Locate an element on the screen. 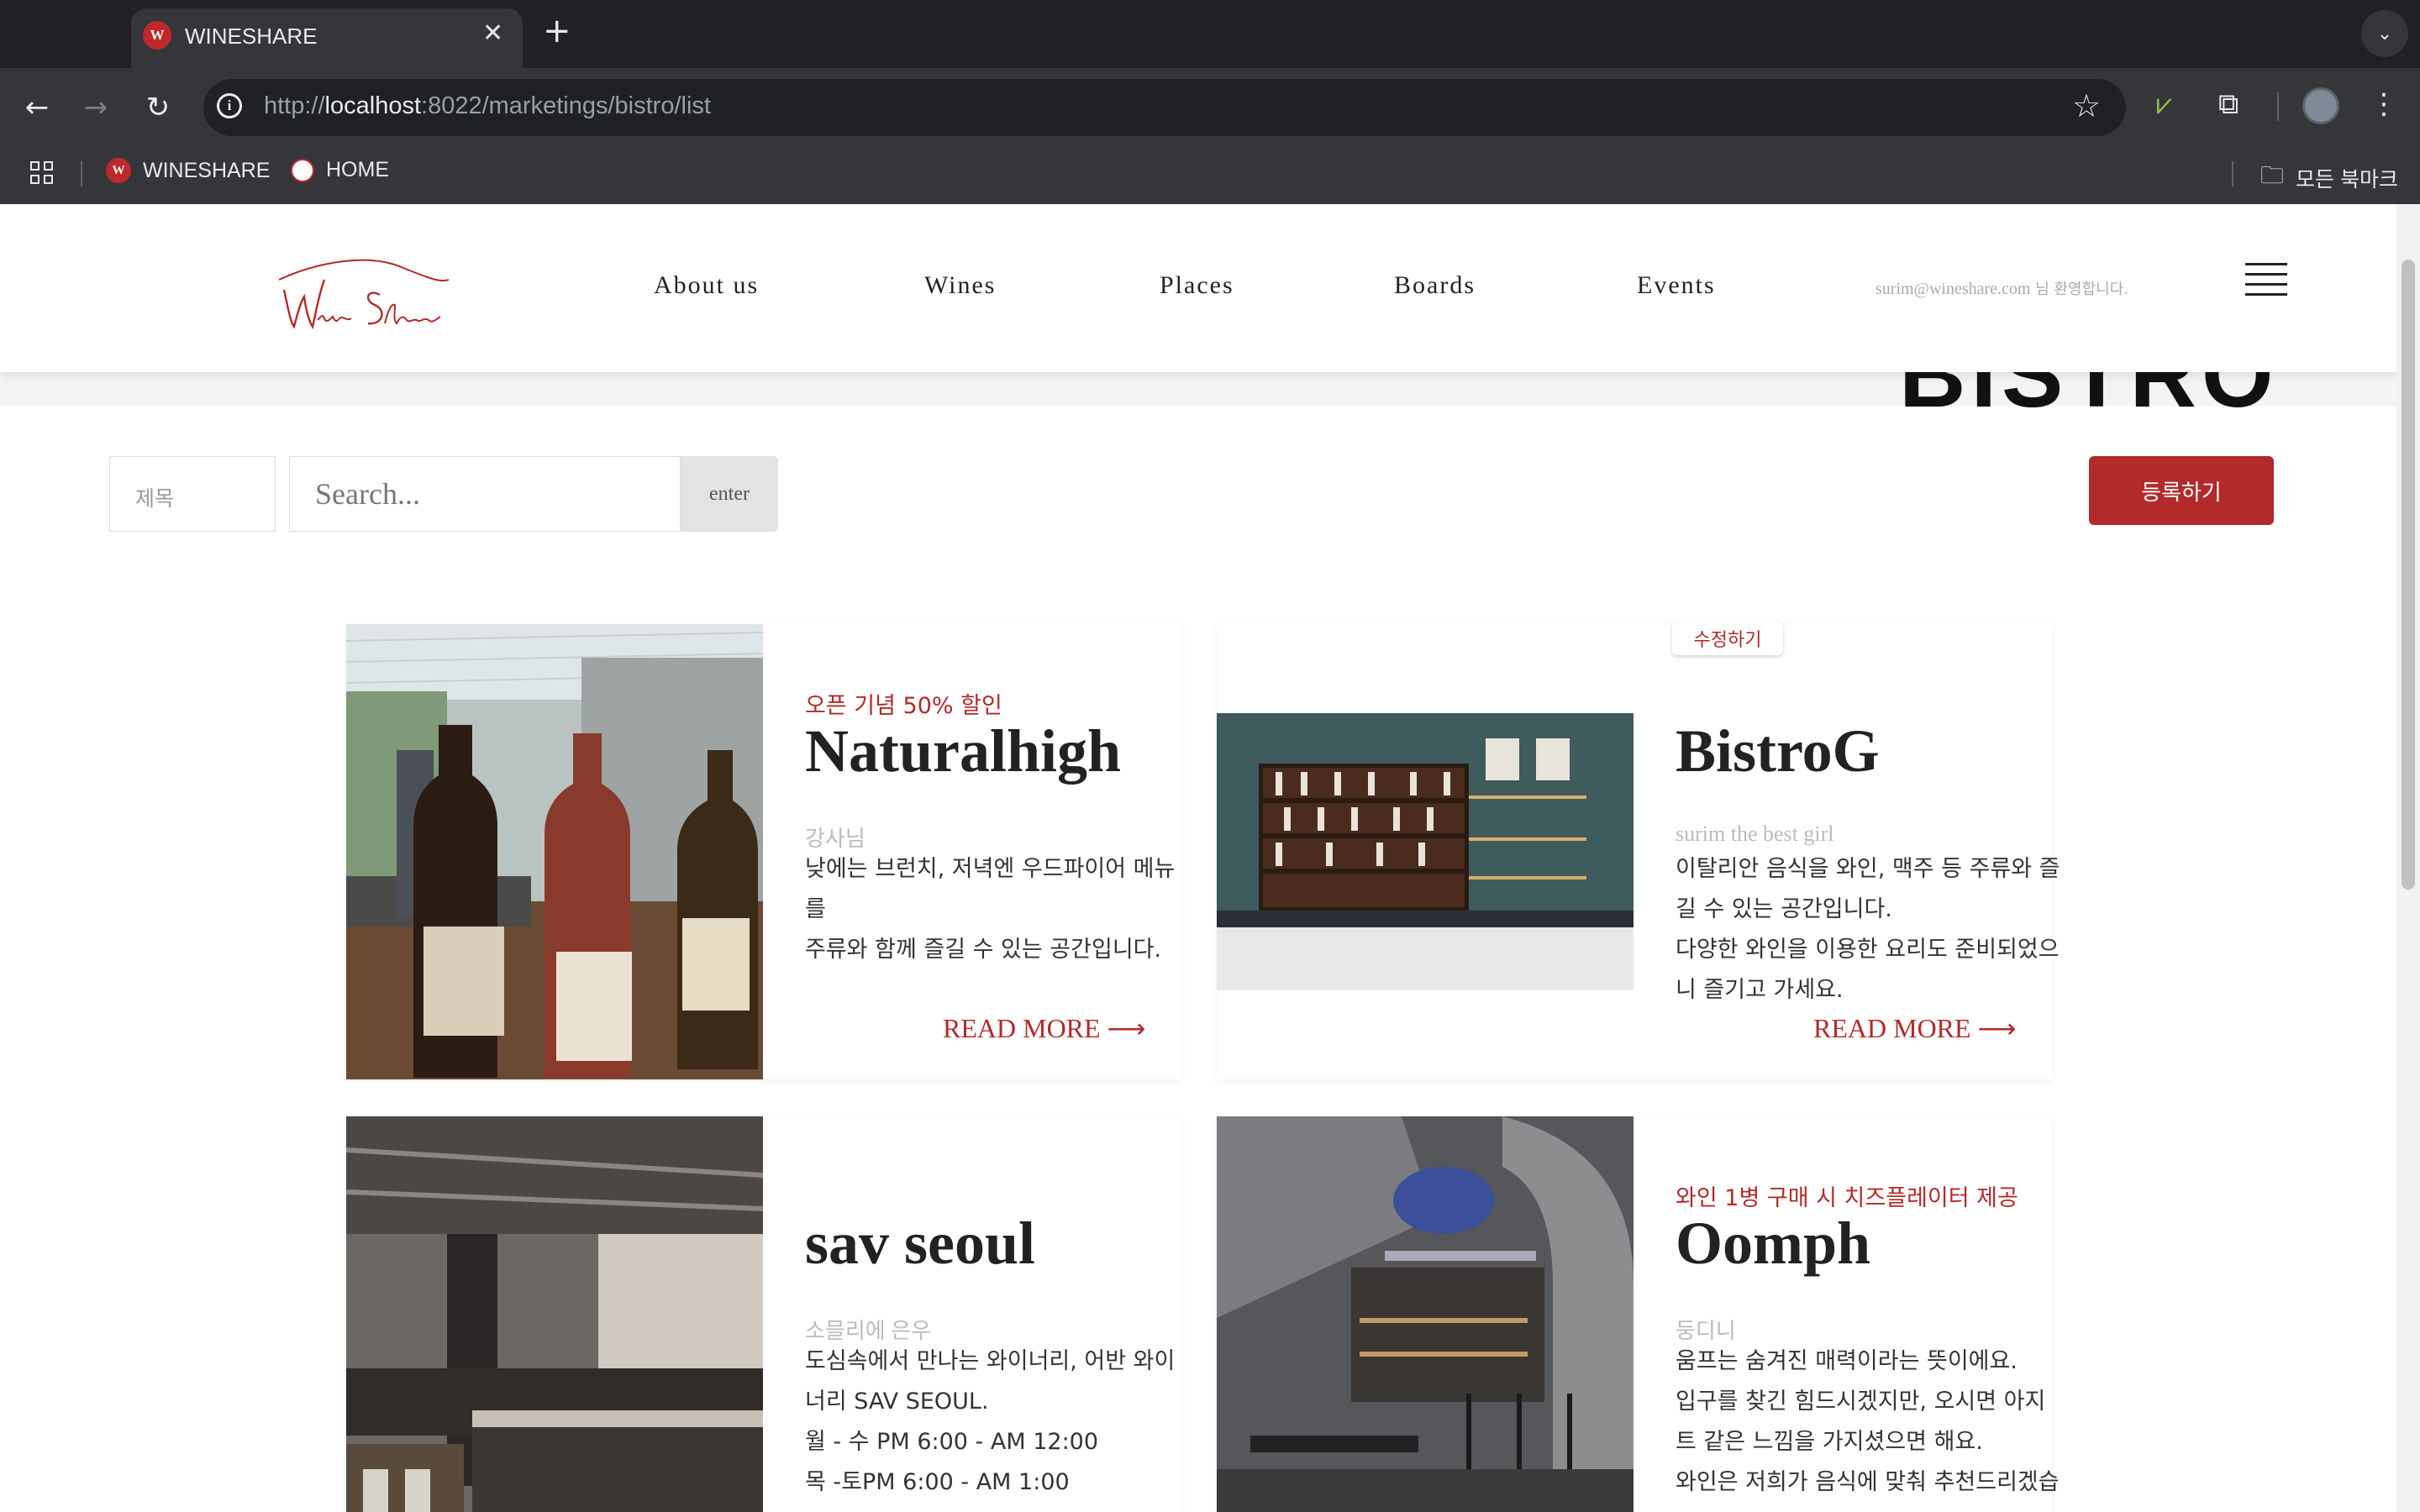 This screenshot has height=1512, width=2420. browser-tab: W WINESHARE ✕ is located at coordinates (327, 38).